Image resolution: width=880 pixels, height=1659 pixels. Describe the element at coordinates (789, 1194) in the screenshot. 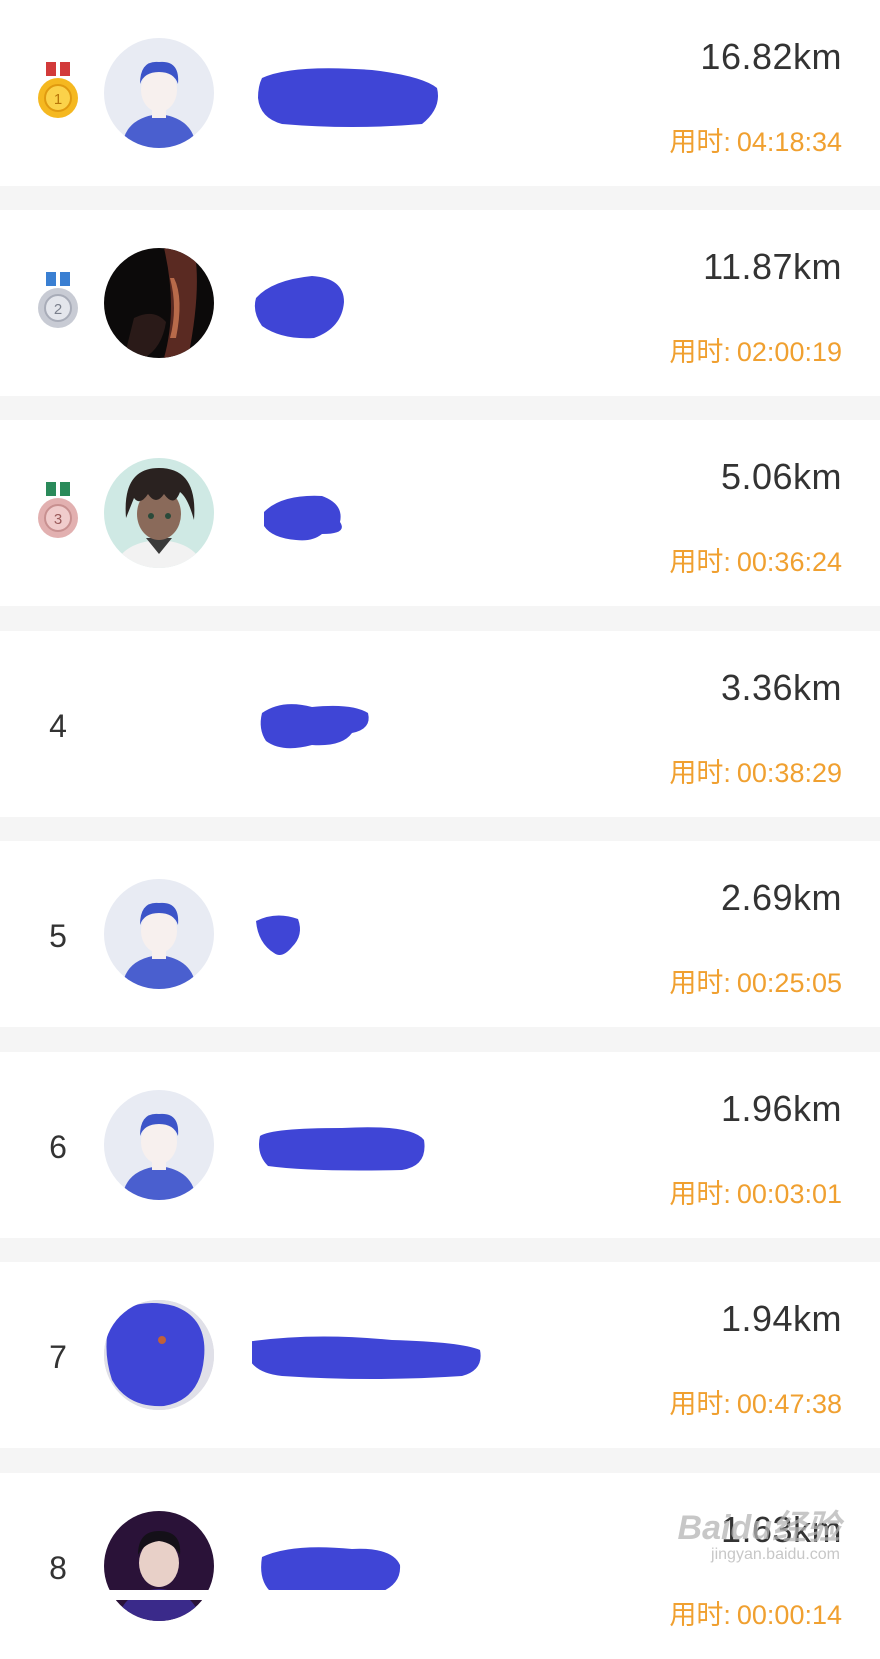

I see `duration-time: 00:03:01` at that location.